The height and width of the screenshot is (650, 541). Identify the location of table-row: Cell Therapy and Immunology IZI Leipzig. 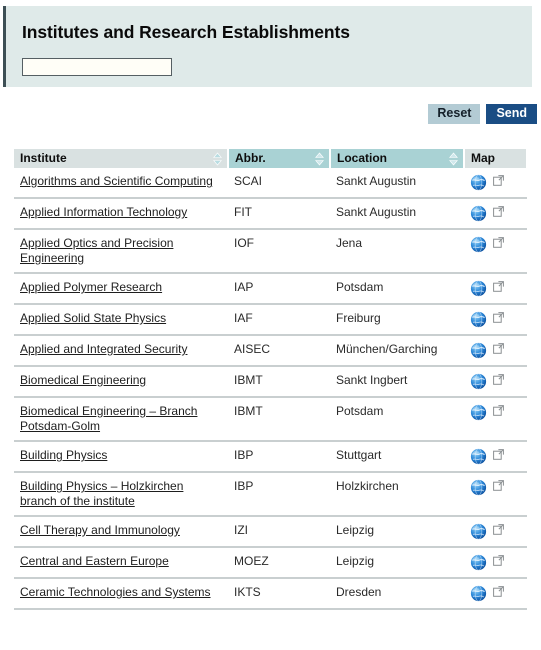
(270, 532).